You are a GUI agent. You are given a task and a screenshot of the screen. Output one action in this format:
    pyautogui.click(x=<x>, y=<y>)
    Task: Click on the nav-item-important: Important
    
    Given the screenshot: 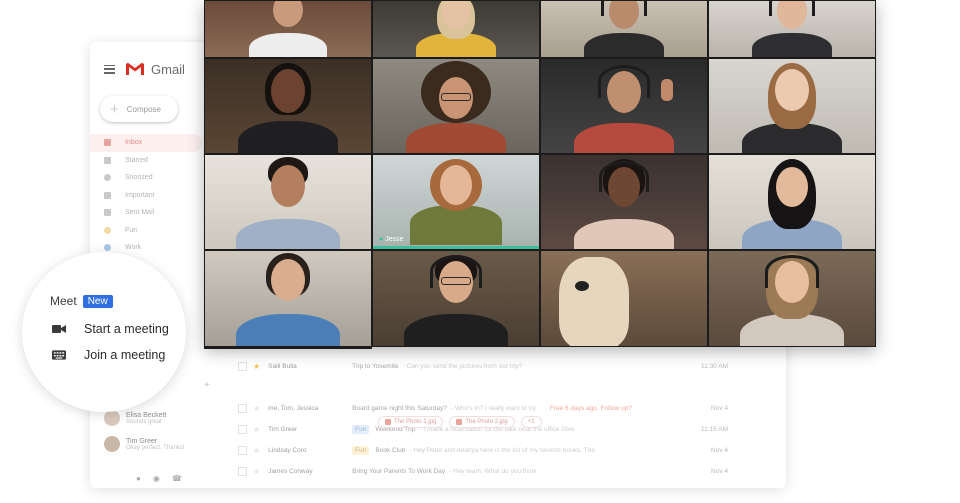 What is the action you would take?
    pyautogui.click(x=146, y=196)
    